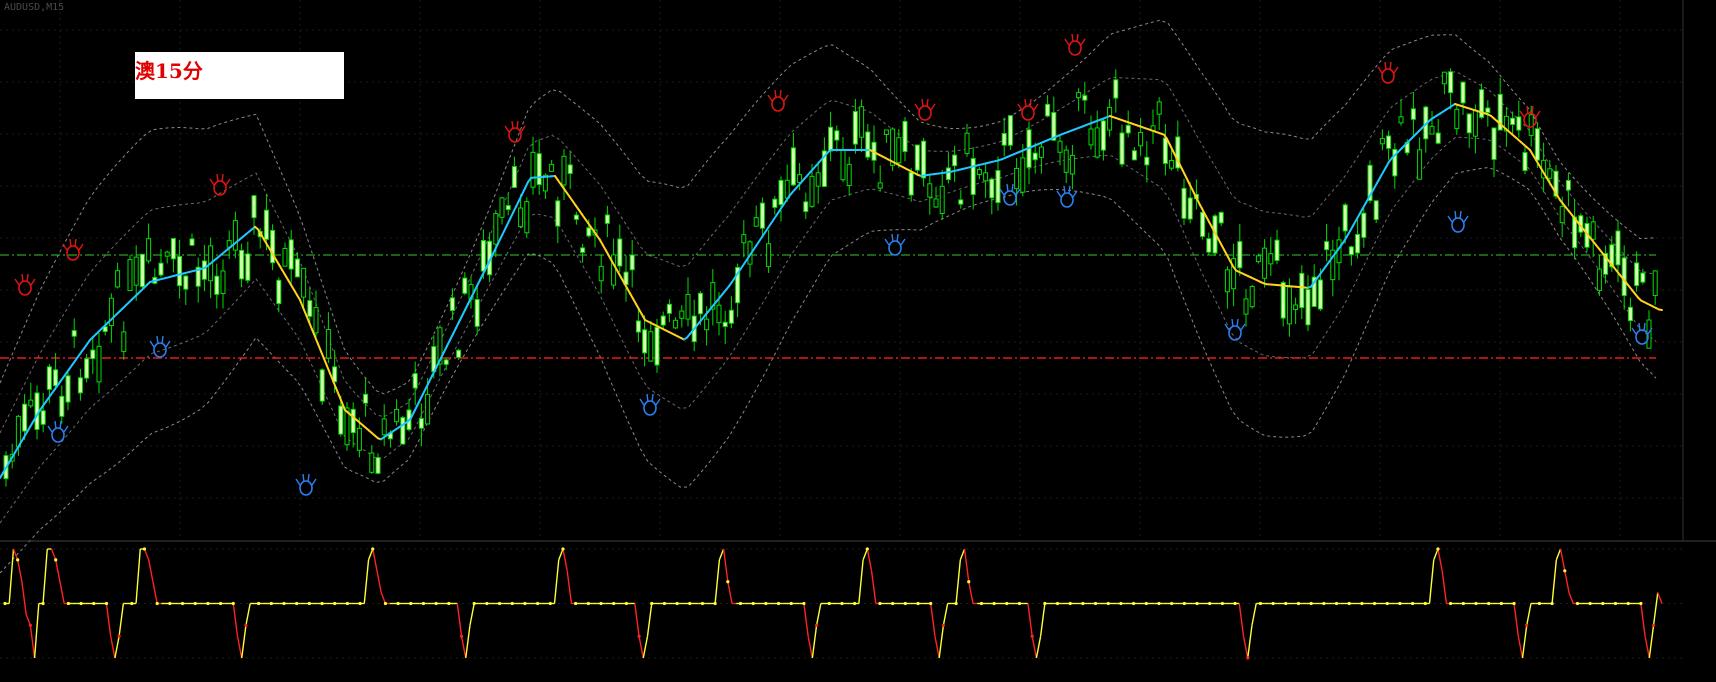 Image resolution: width=1716 pixels, height=682 pixels. What do you see at coordinates (58, 431) in the screenshot?
I see `fractal-down-hand-icon` at bounding box center [58, 431].